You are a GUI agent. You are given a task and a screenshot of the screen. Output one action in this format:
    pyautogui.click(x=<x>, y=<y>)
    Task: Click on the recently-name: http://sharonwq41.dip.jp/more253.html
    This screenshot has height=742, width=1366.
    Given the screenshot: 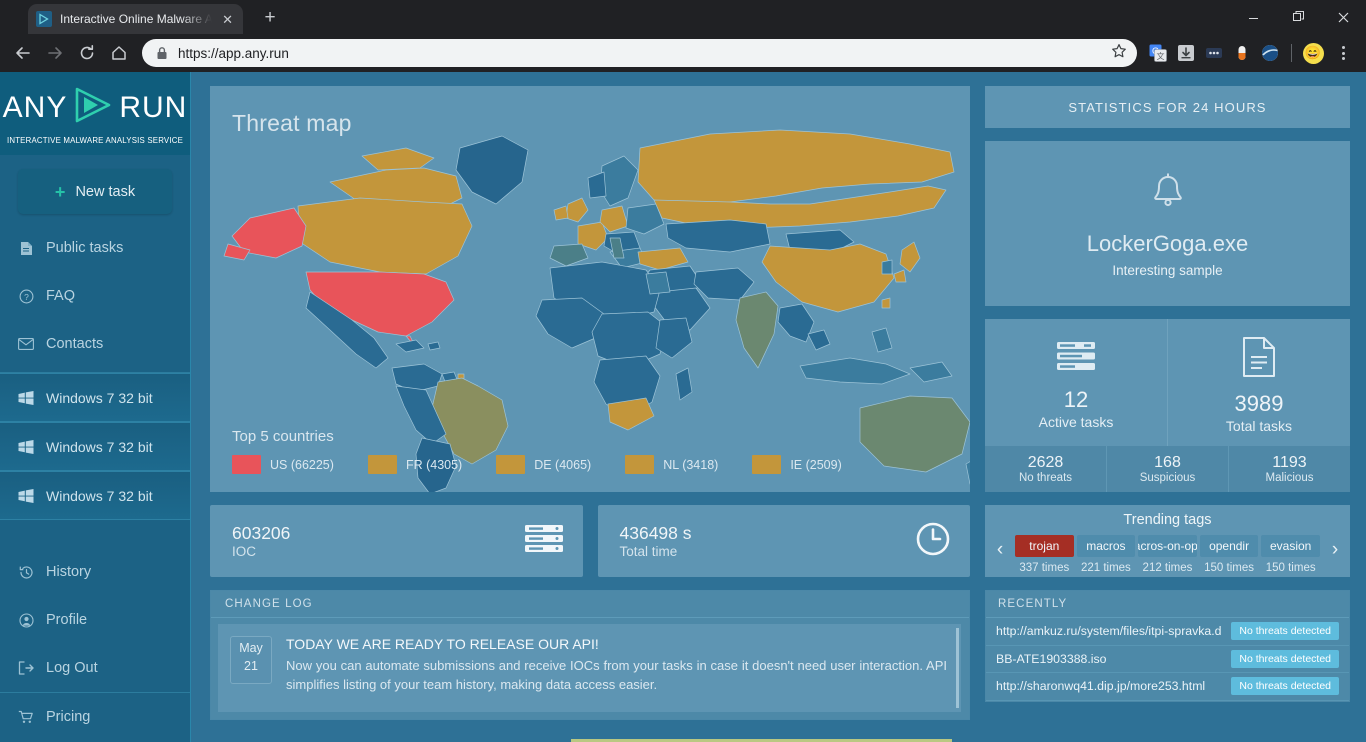 What is the action you would take?
    pyautogui.click(x=1100, y=686)
    